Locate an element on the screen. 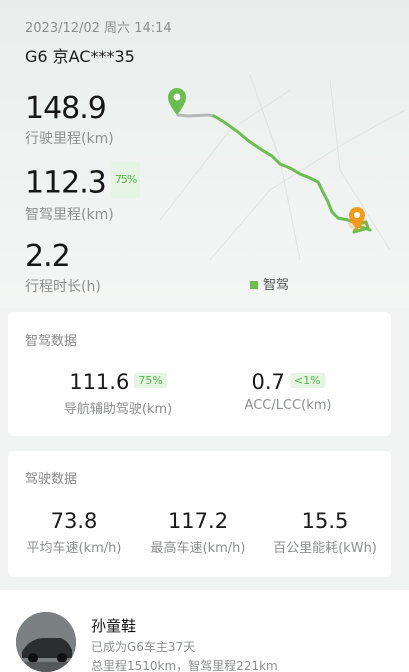  car-avatar-icon is located at coordinates (46, 642).